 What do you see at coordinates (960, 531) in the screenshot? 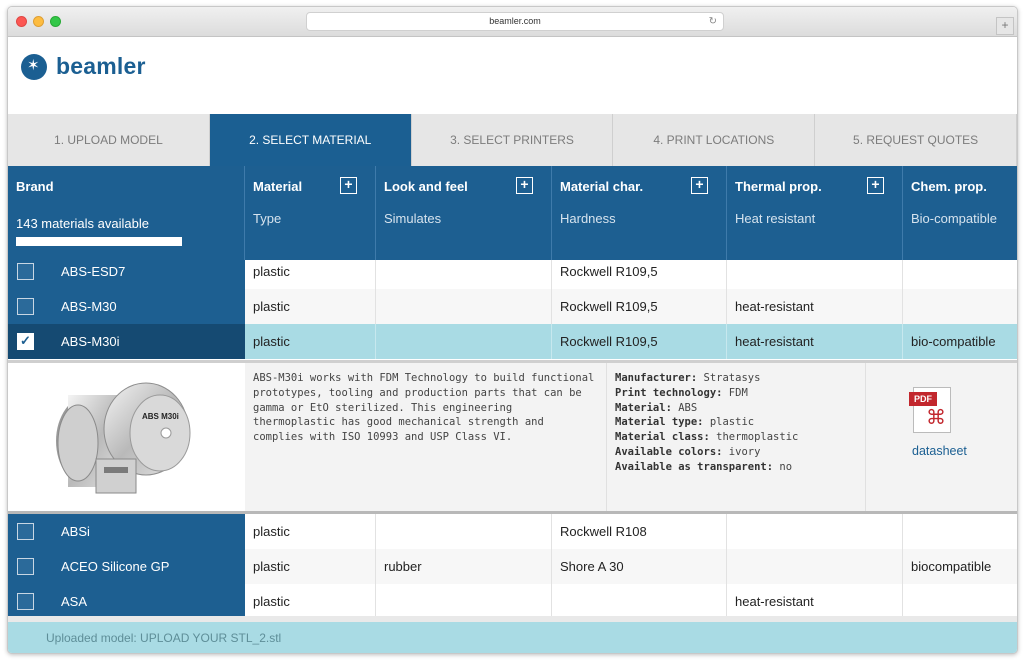
I see `bio-cell` at bounding box center [960, 531].